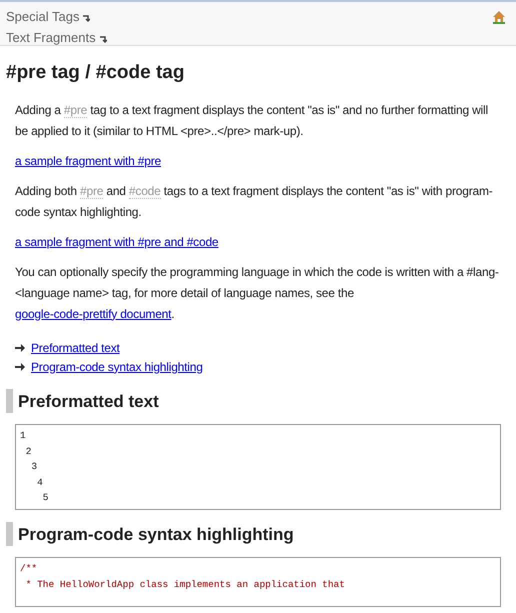 The height and width of the screenshot is (613, 516). Describe the element at coordinates (88, 161) in the screenshot. I see `sample-link: a sample fragment with #pre` at that location.